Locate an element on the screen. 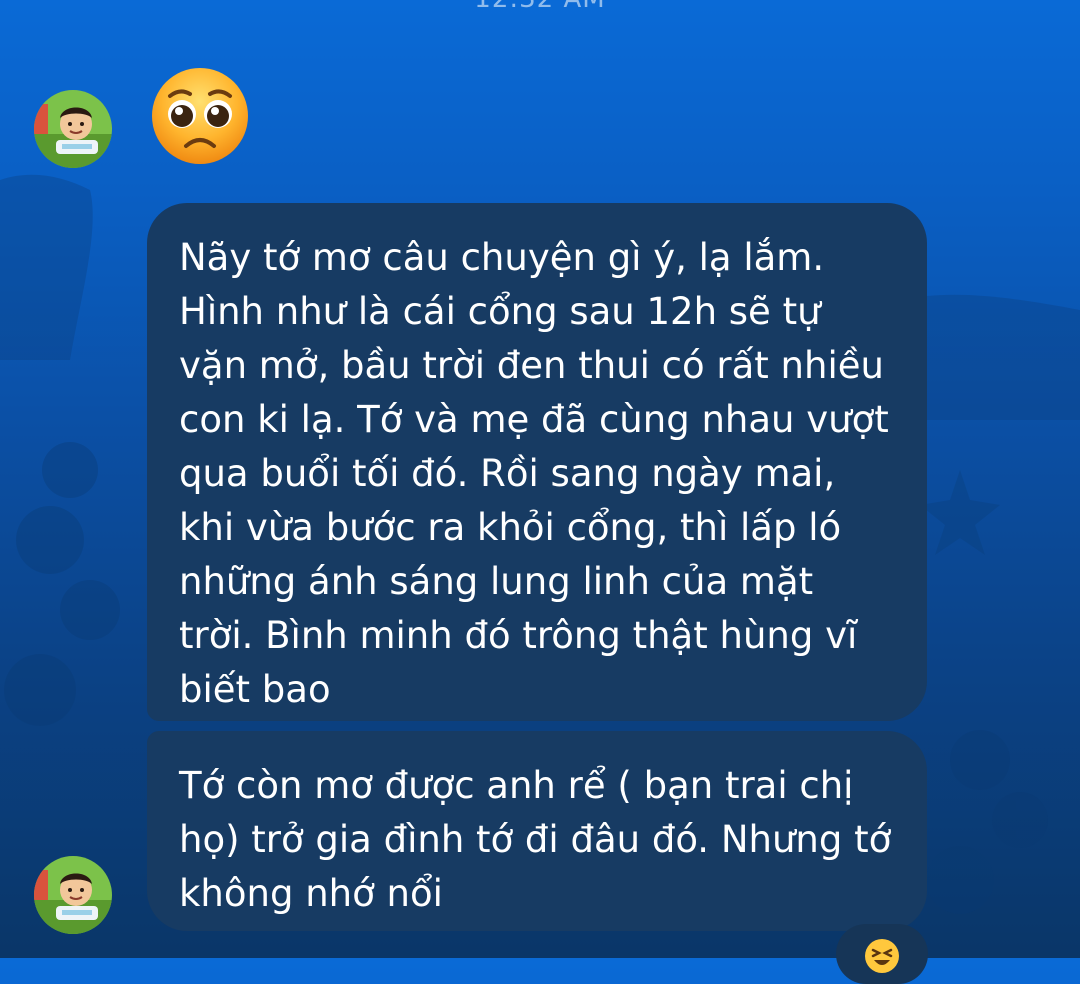  message-reaction is located at coordinates (882, 954).